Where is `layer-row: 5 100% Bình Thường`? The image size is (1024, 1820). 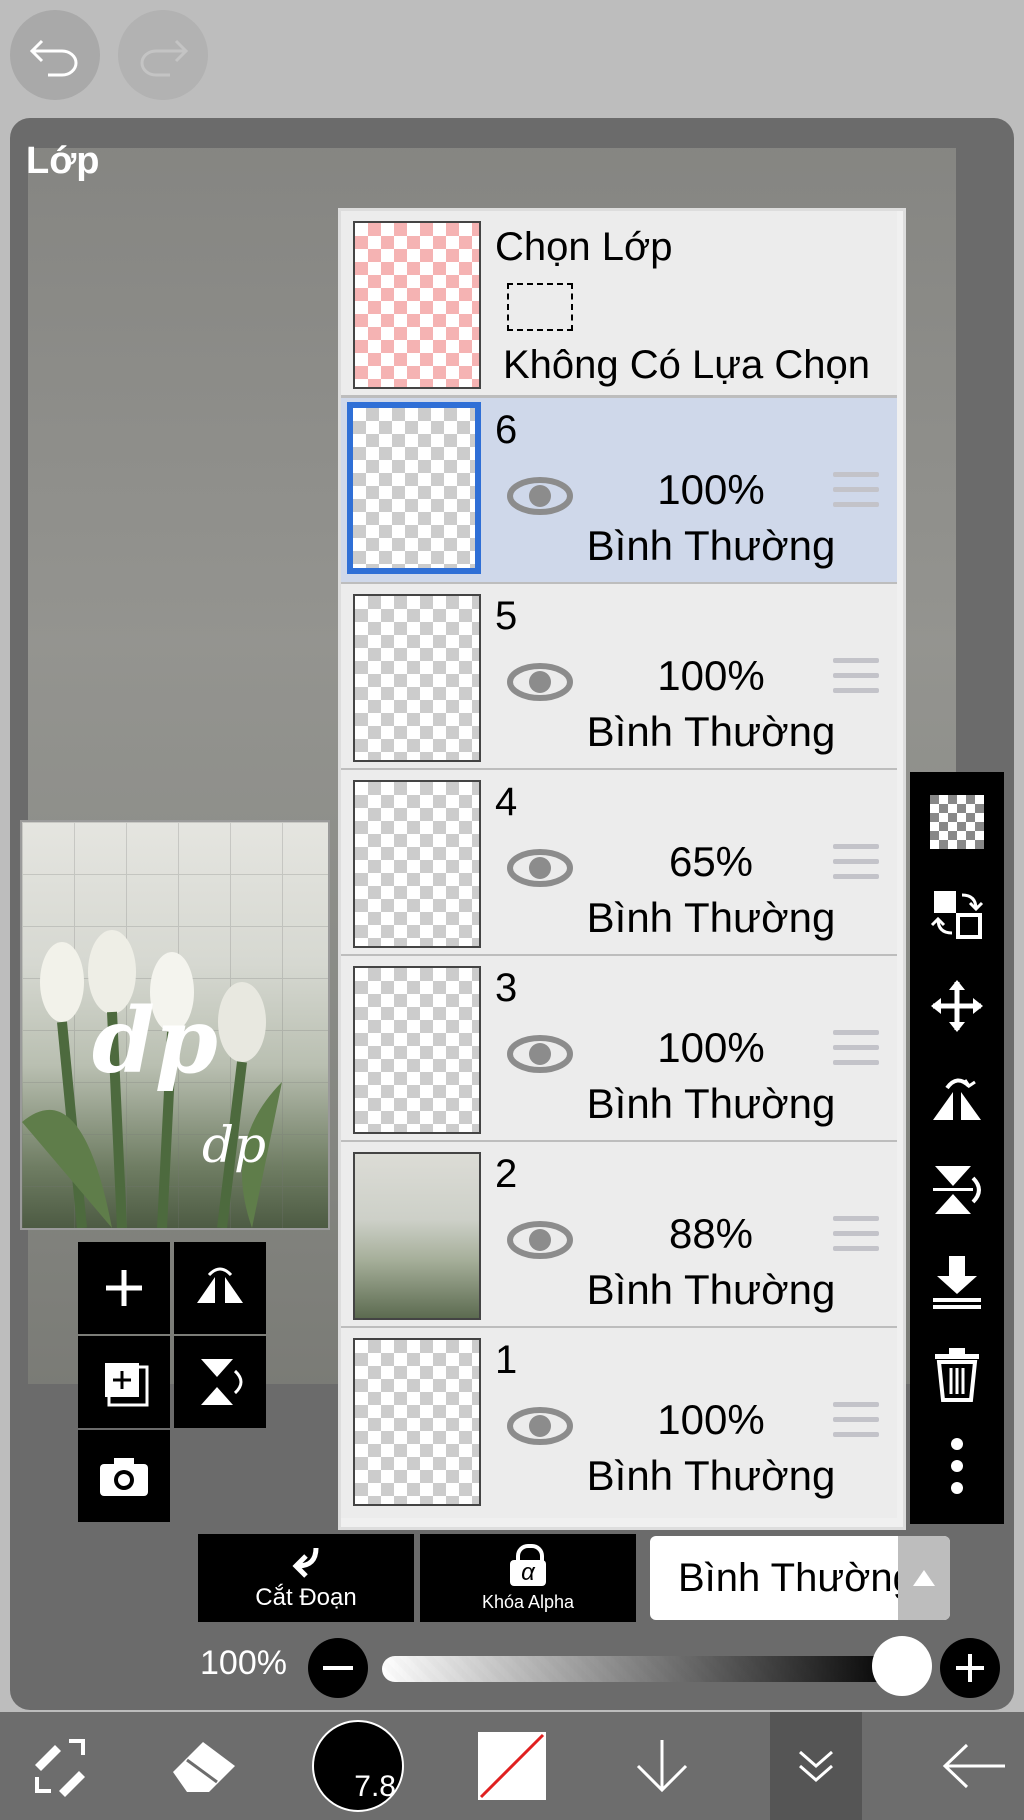 layer-row: 5 100% Bình Thường is located at coordinates (619, 677).